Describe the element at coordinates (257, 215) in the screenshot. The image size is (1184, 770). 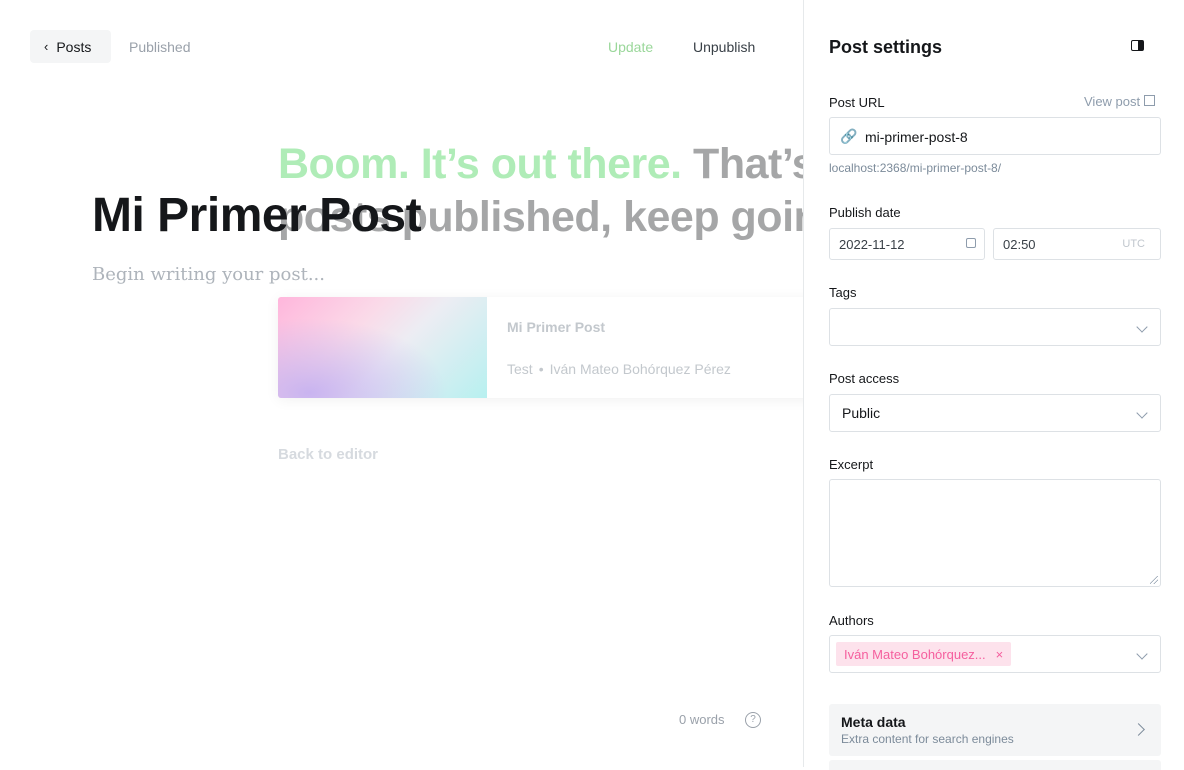
I see `post-title-input: Mi Primer Post` at that location.